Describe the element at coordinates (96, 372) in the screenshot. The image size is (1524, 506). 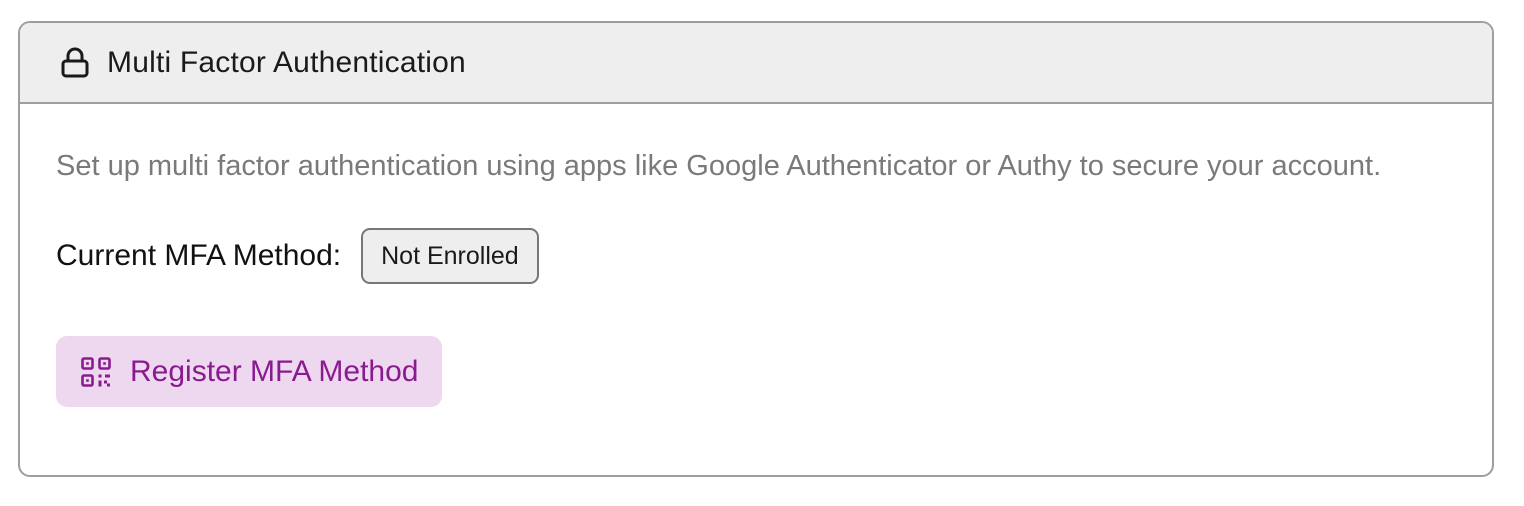
I see `qr-code-icon` at that location.